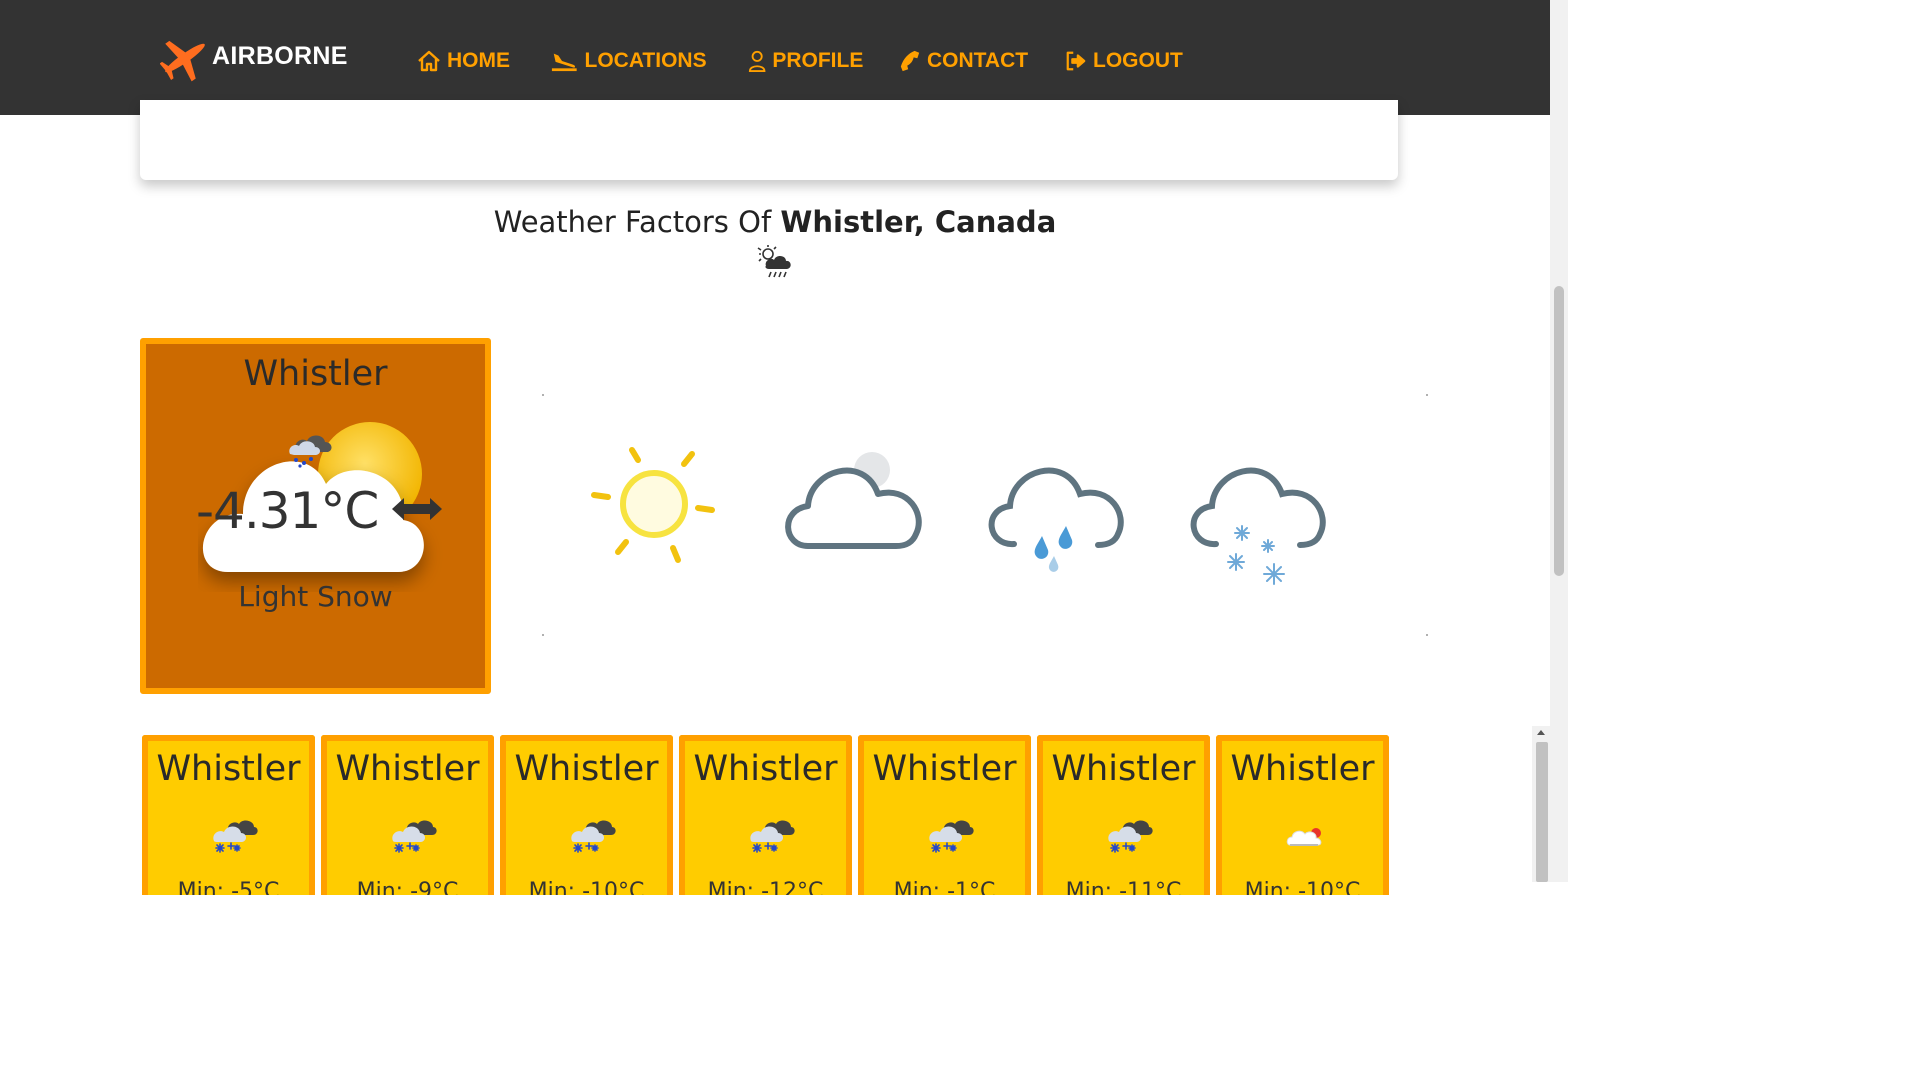 The width and height of the screenshot is (1920, 1080). What do you see at coordinates (765, 815) in the screenshot?
I see `forecast-card: Whistler Min: -12°C` at bounding box center [765, 815].